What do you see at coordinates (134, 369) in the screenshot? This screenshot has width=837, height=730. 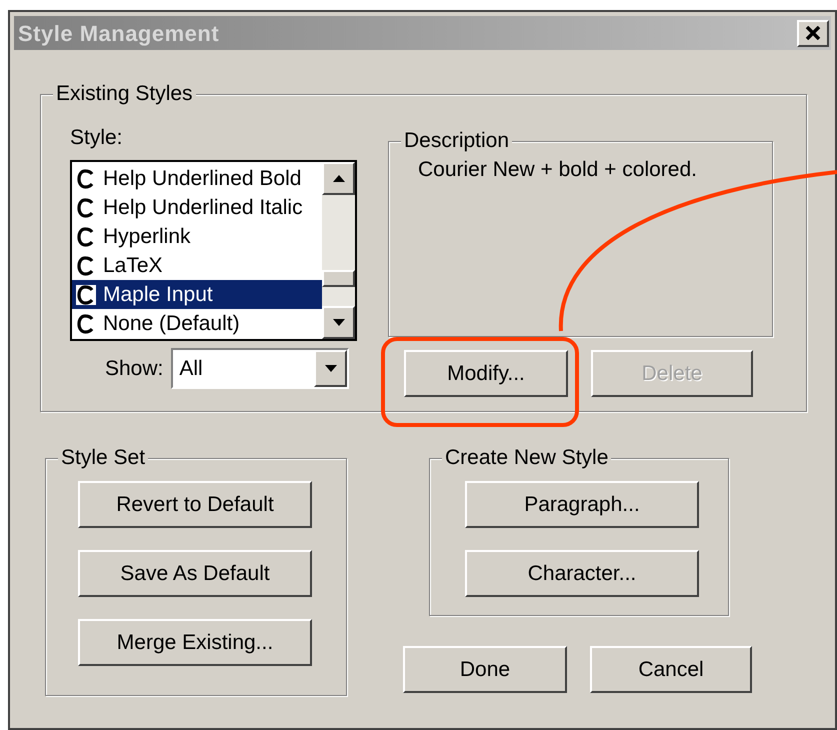 I see `field-label: Show:` at bounding box center [134, 369].